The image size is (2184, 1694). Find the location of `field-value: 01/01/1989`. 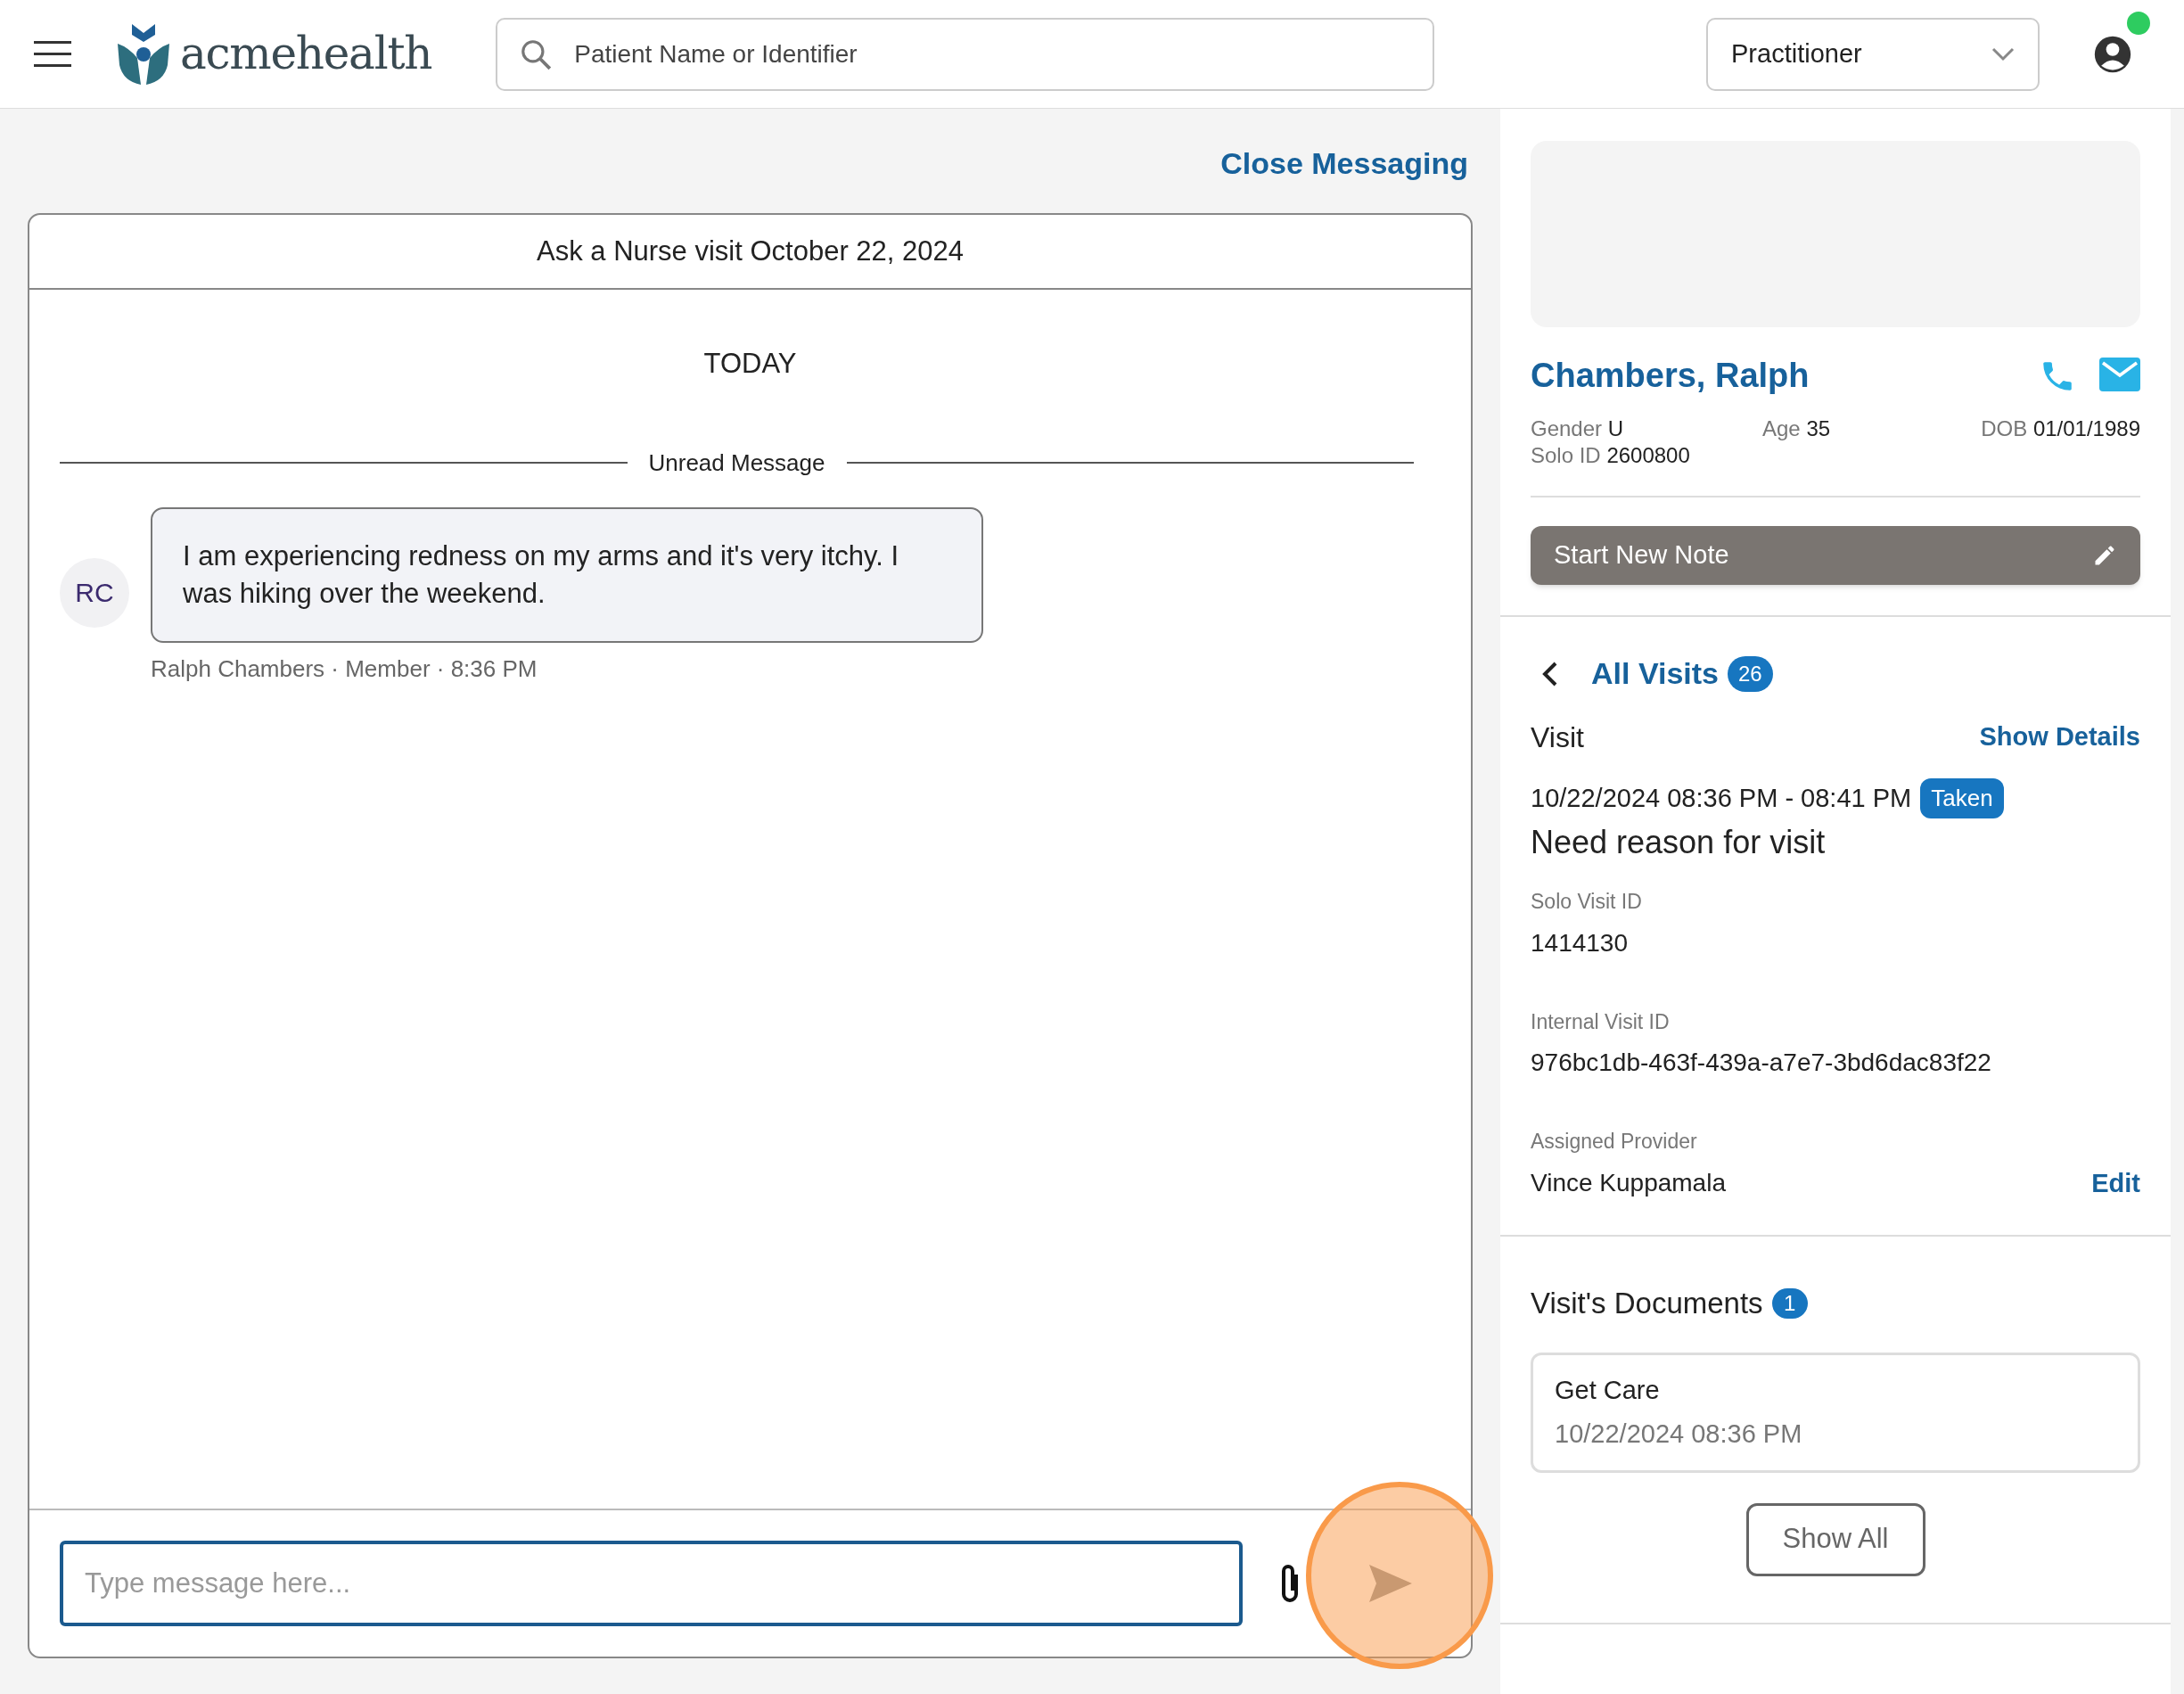

field-value: 01/01/1989 is located at coordinates (2086, 428).